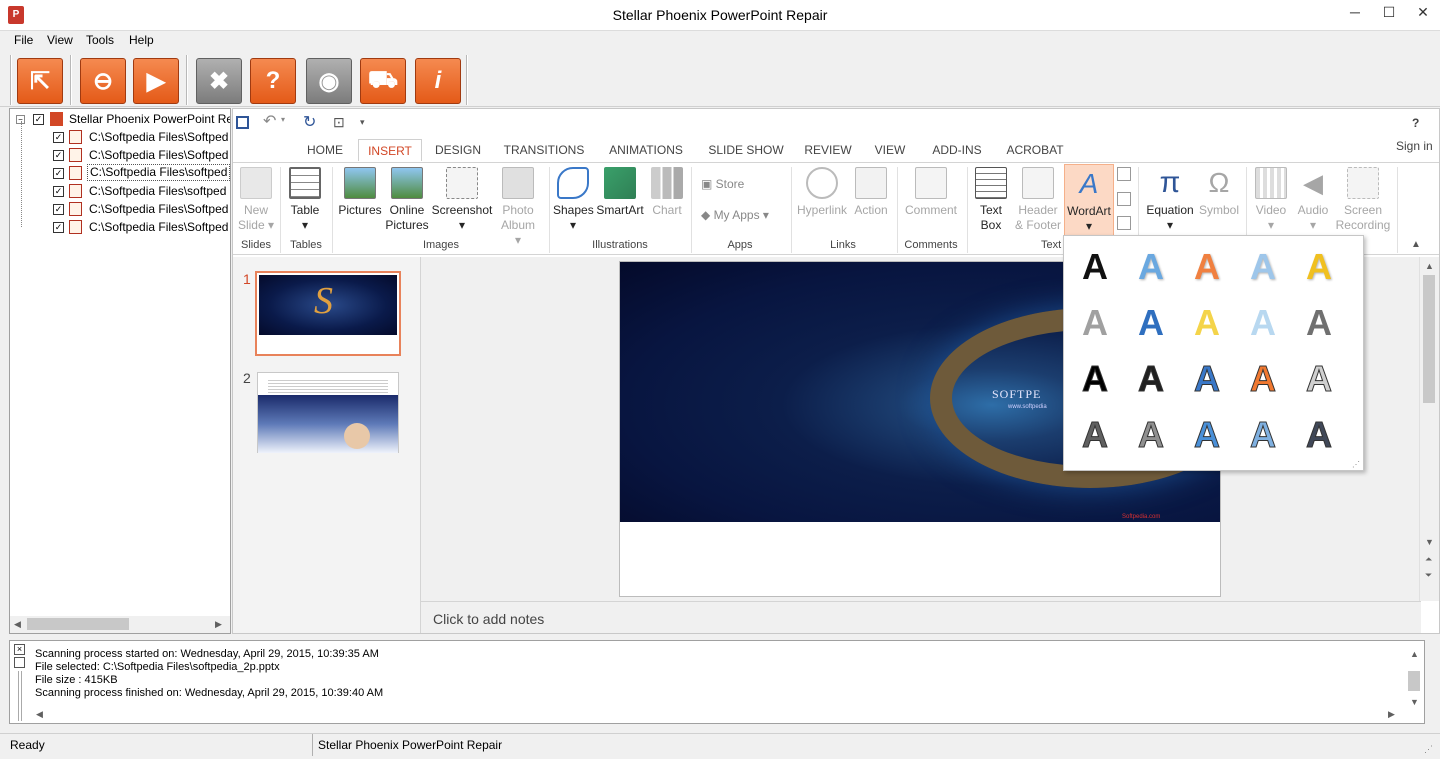 The image size is (1440, 759). What do you see at coordinates (620, 192) in the screenshot?
I see `smartart-button: SmartArt` at bounding box center [620, 192].